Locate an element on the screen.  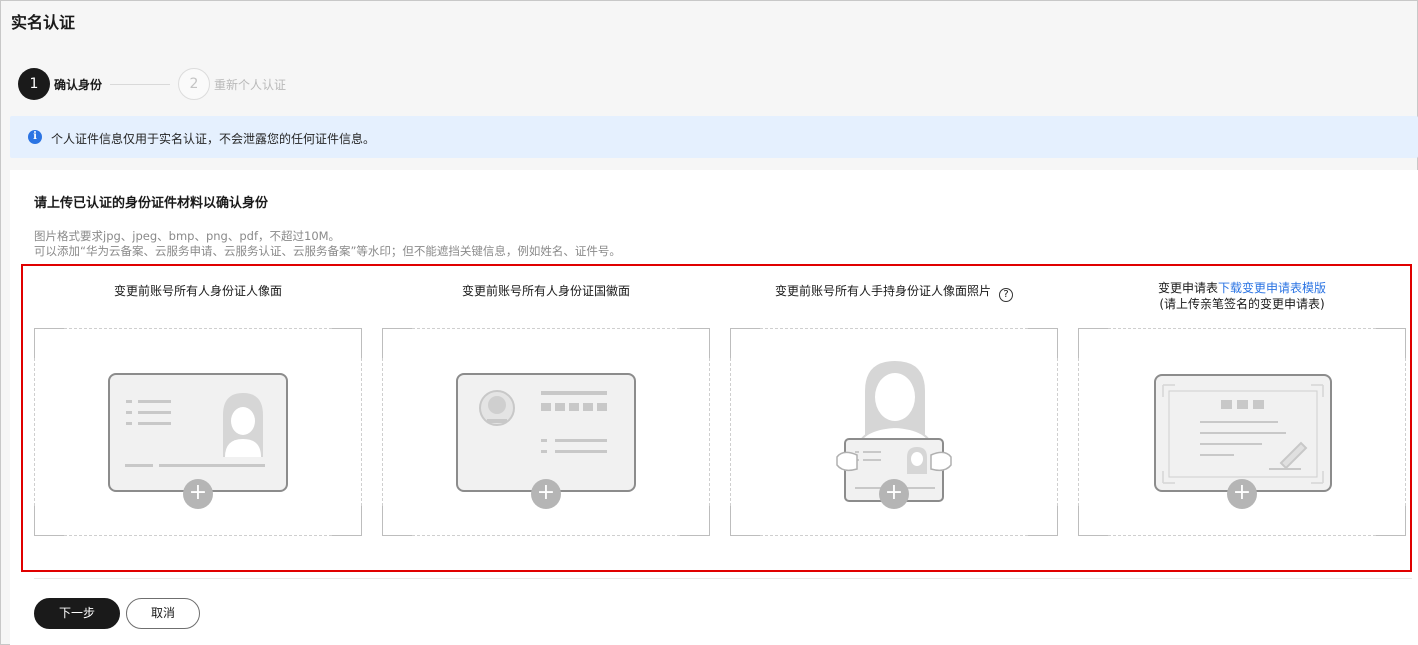
step-1-label: 确认身份 is located at coordinates (78, 85).